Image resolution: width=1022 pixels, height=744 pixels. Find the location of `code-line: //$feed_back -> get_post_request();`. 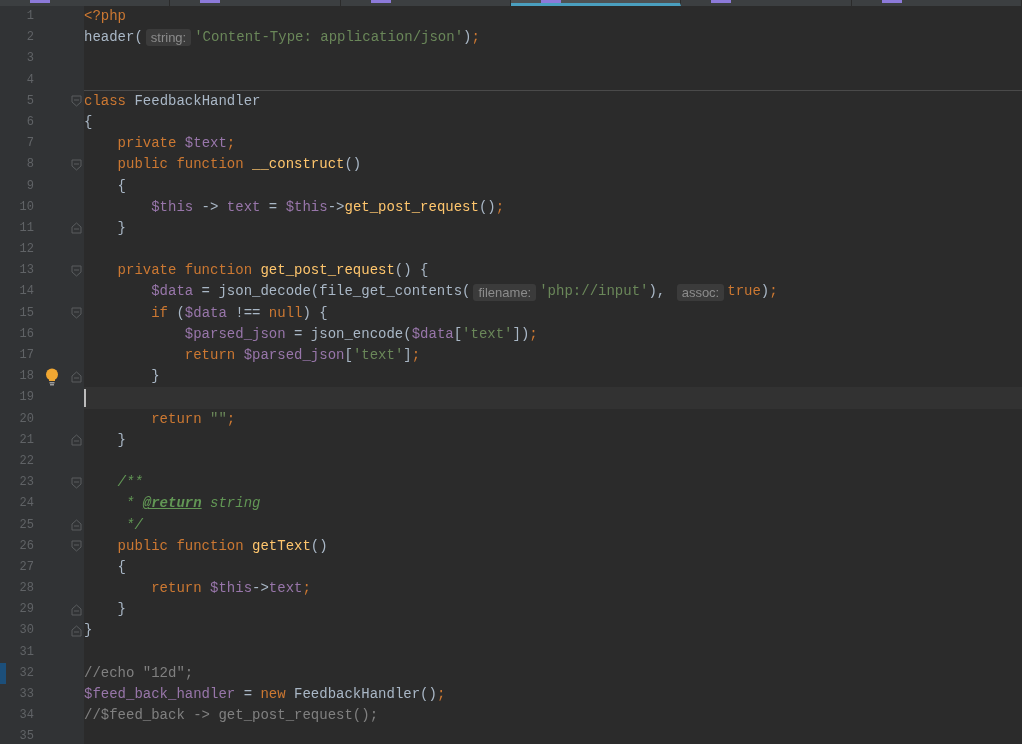

code-line: //$feed_back -> get_post_request(); is located at coordinates (231, 716).